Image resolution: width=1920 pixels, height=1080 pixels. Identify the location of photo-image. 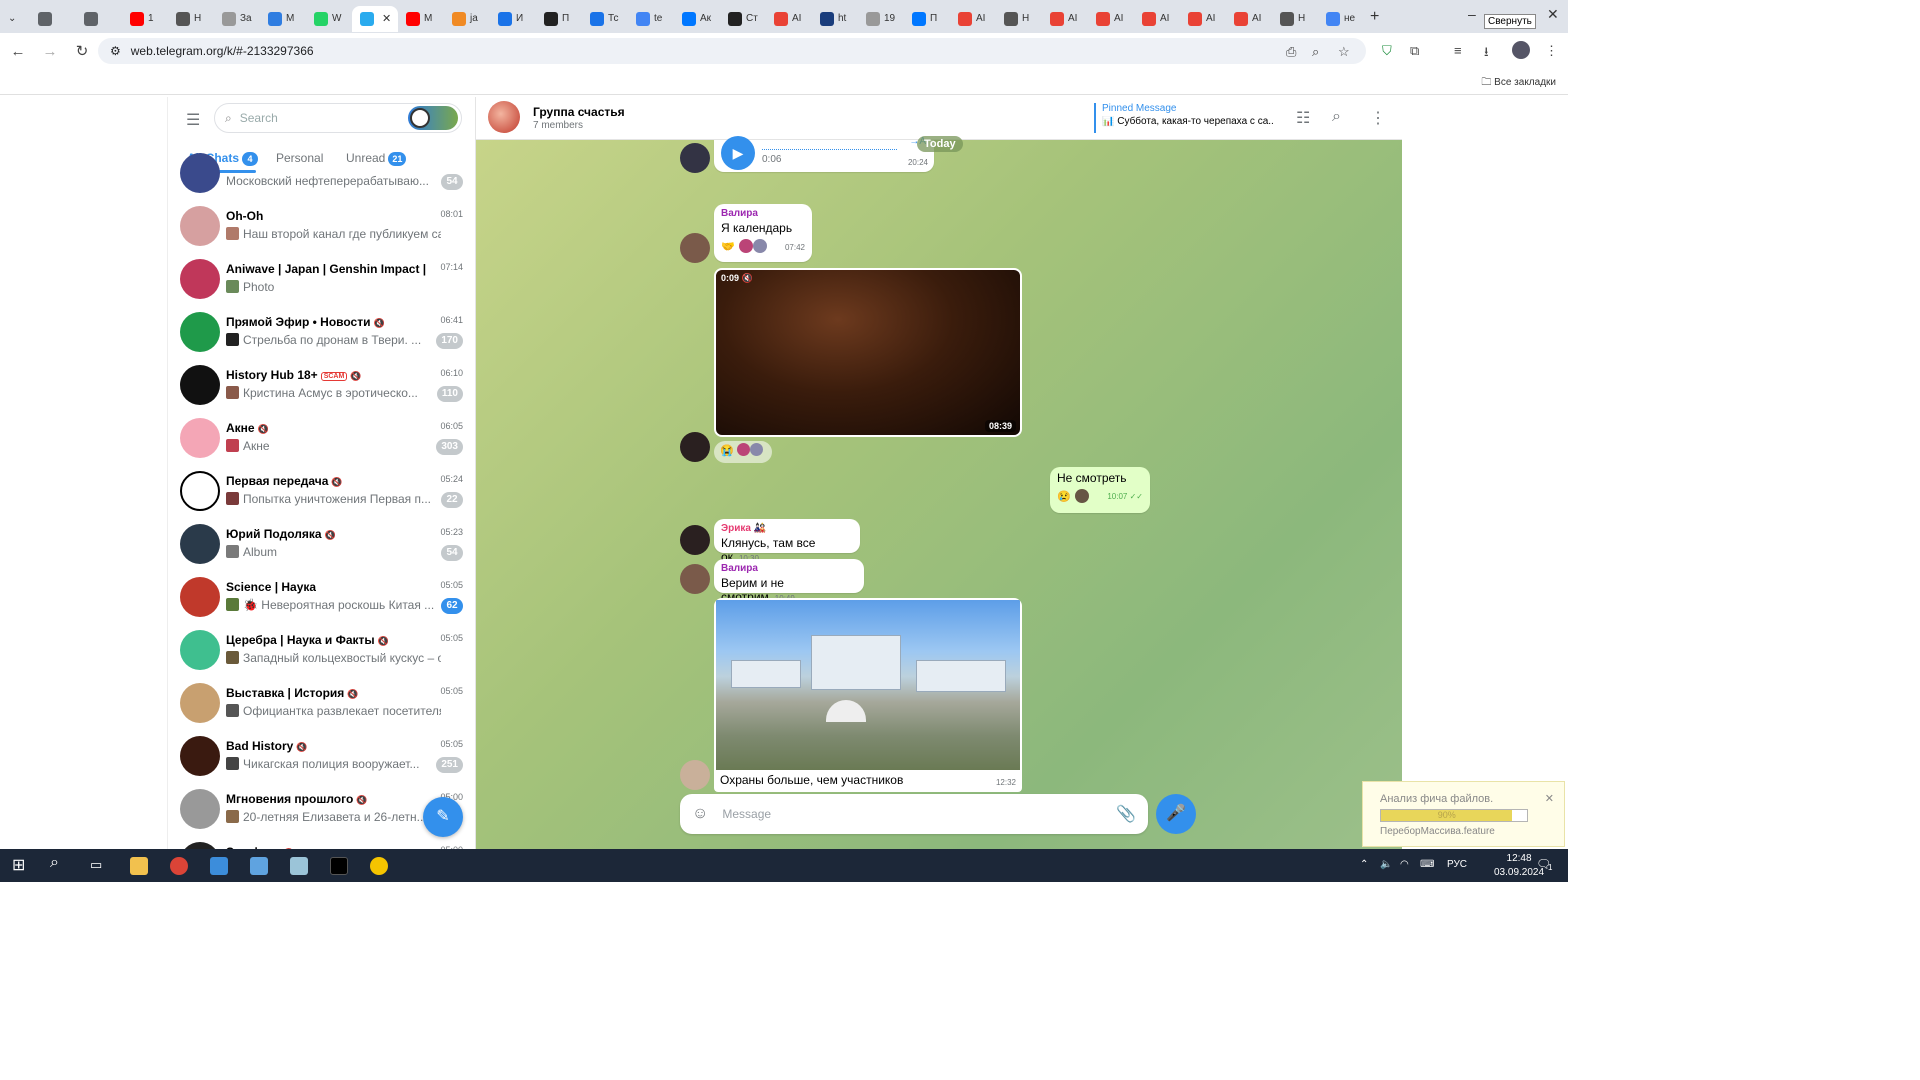
(868, 685).